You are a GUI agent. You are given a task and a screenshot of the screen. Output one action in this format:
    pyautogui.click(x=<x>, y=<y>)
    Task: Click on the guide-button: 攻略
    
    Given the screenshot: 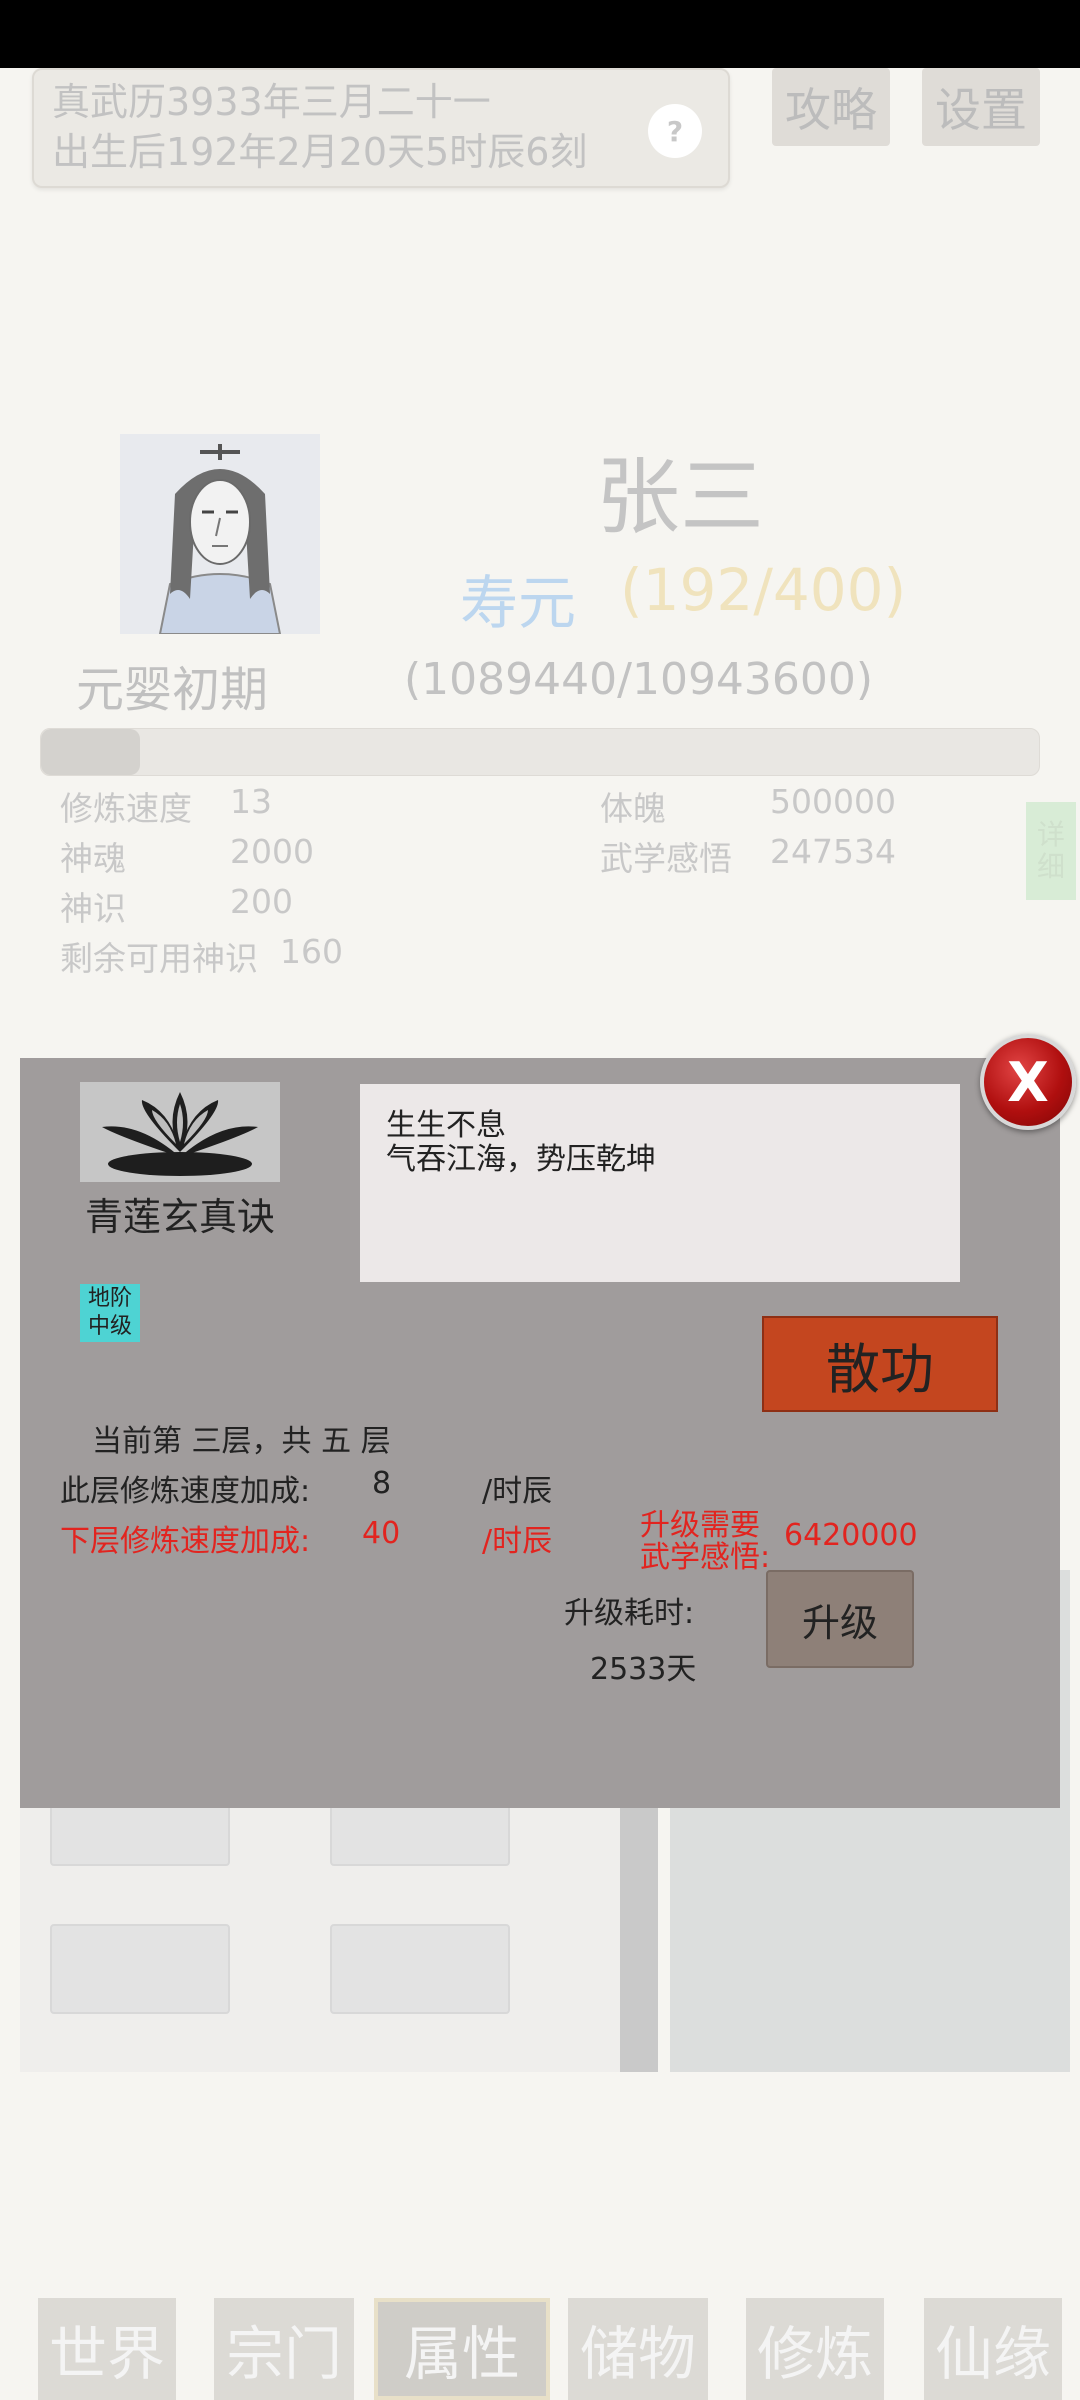 What is the action you would take?
    pyautogui.click(x=831, y=107)
    